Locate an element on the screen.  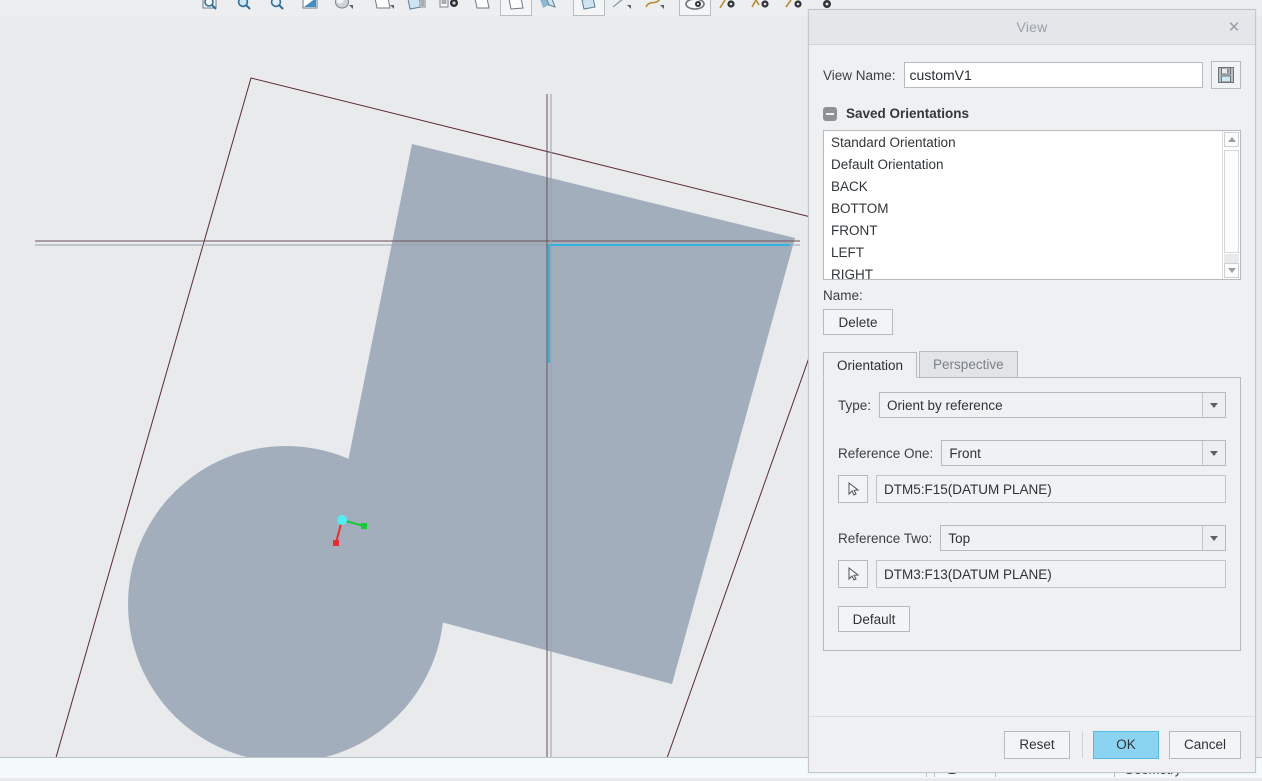
list-scrollbar is located at coordinates (1231, 205).